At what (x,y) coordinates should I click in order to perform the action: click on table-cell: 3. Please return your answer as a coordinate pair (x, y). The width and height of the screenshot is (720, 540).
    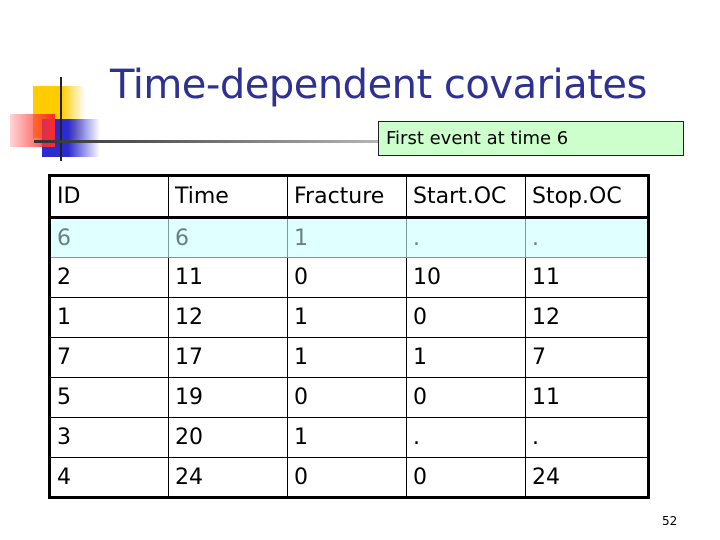
    Looking at the image, I should click on (109, 437).